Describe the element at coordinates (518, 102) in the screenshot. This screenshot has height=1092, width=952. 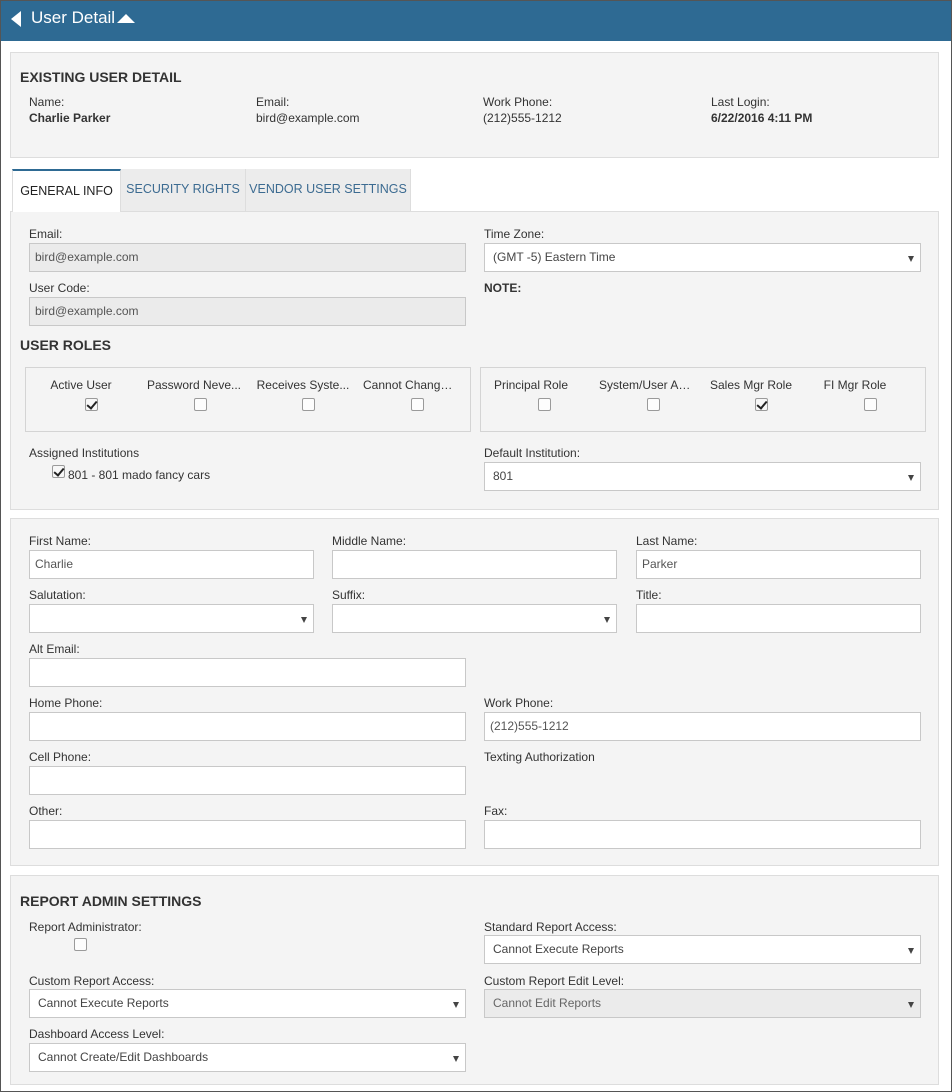
I see `work-phone-label: Work Phone:` at that location.